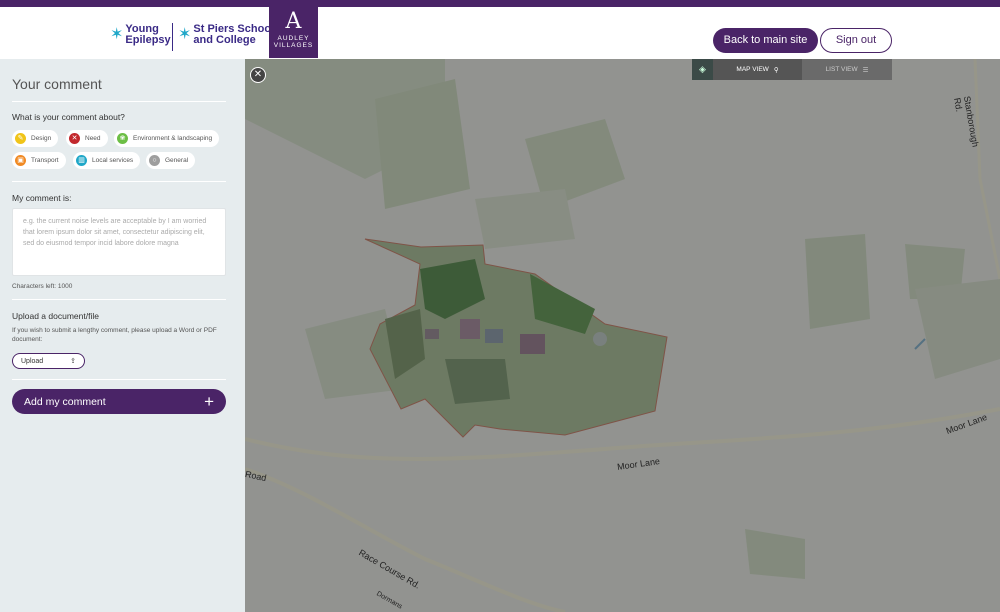 This screenshot has height=612, width=1000. What do you see at coordinates (68, 117) in the screenshot?
I see `about-label: What is your comment about?` at bounding box center [68, 117].